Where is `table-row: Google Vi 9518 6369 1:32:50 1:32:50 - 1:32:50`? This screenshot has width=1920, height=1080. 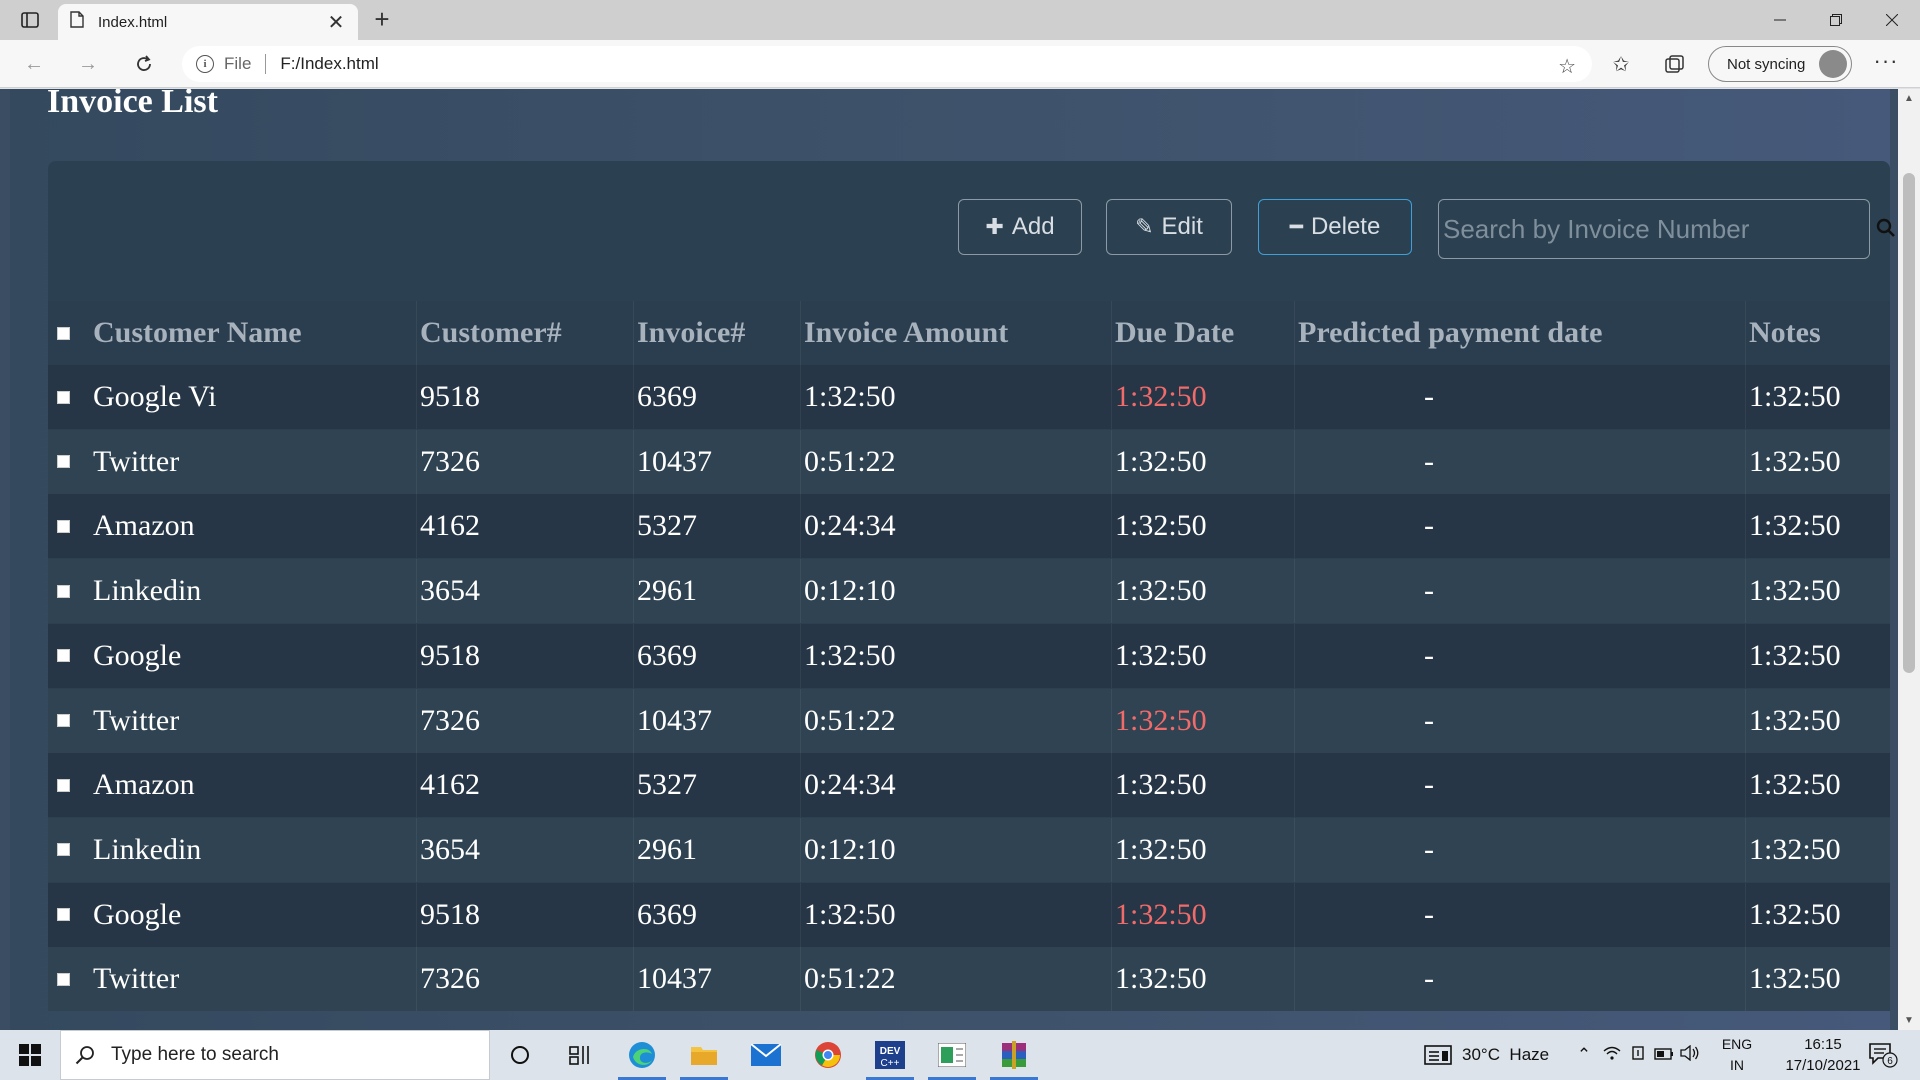
table-row: Google Vi 9518 6369 1:32:50 1:32:50 - 1:32:50 is located at coordinates (969, 397).